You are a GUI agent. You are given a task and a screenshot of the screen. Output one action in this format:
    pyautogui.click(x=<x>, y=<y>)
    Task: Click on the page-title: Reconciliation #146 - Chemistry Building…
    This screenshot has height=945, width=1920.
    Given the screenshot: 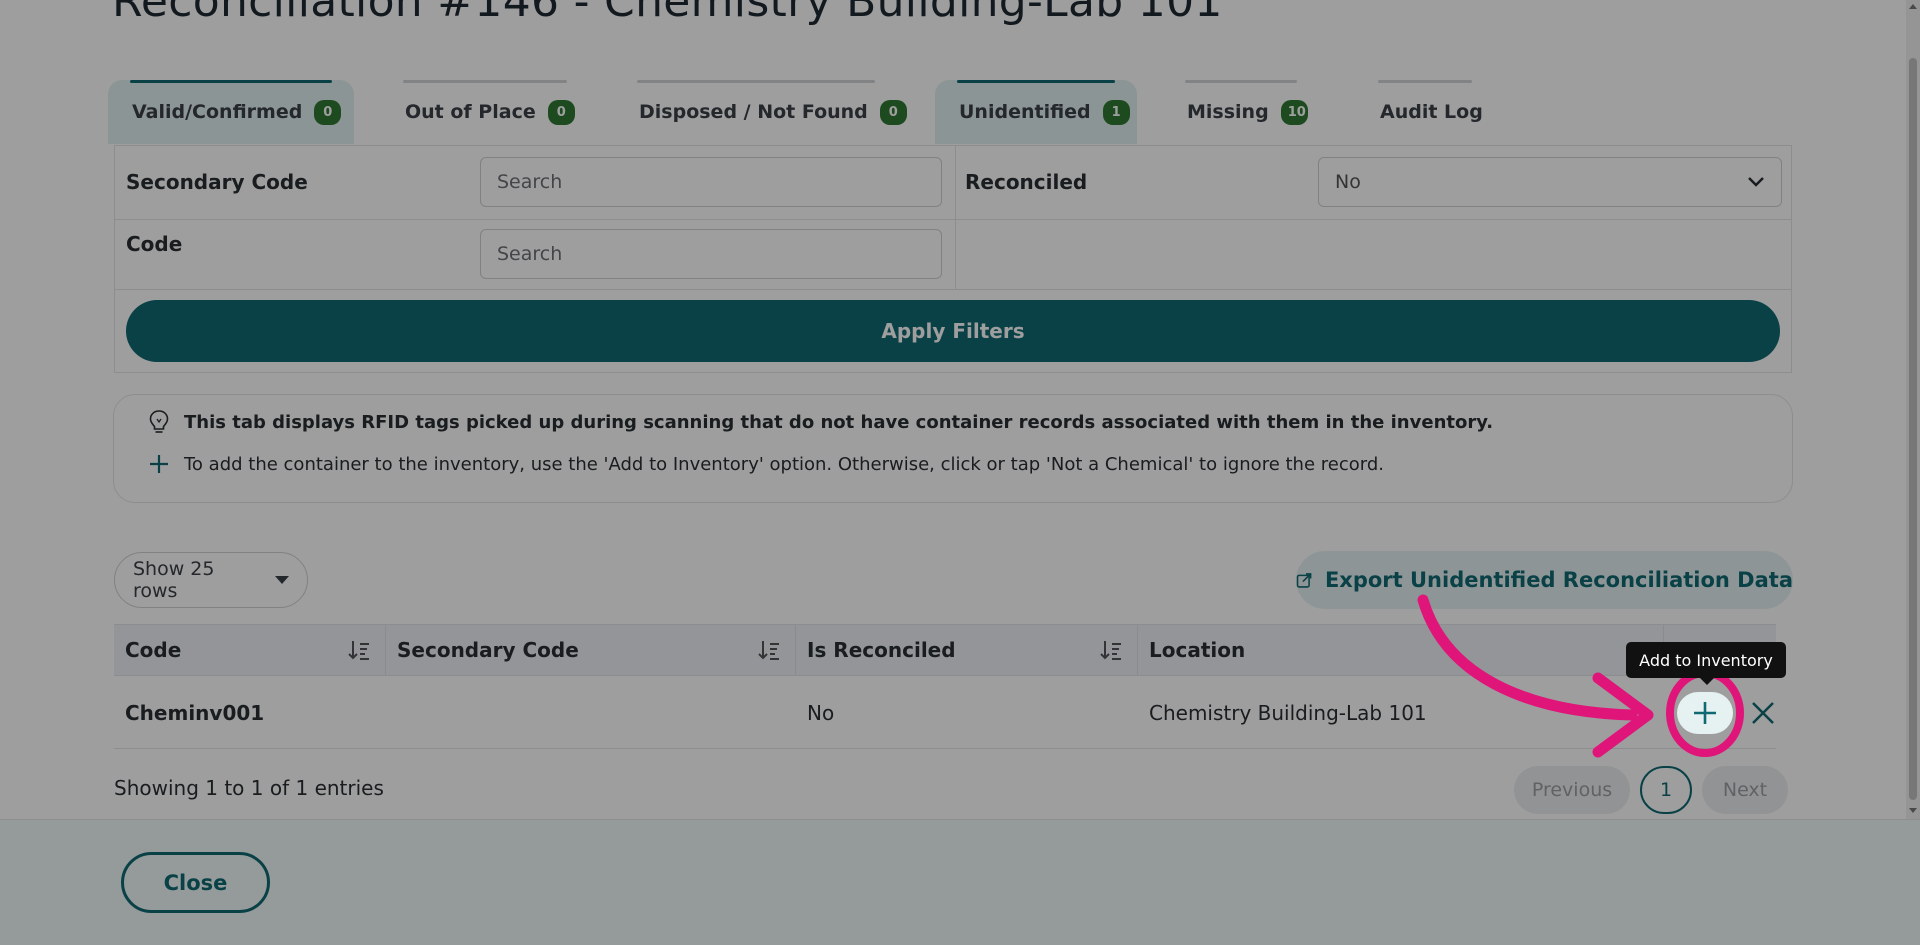 What is the action you would take?
    pyautogui.click(x=667, y=13)
    